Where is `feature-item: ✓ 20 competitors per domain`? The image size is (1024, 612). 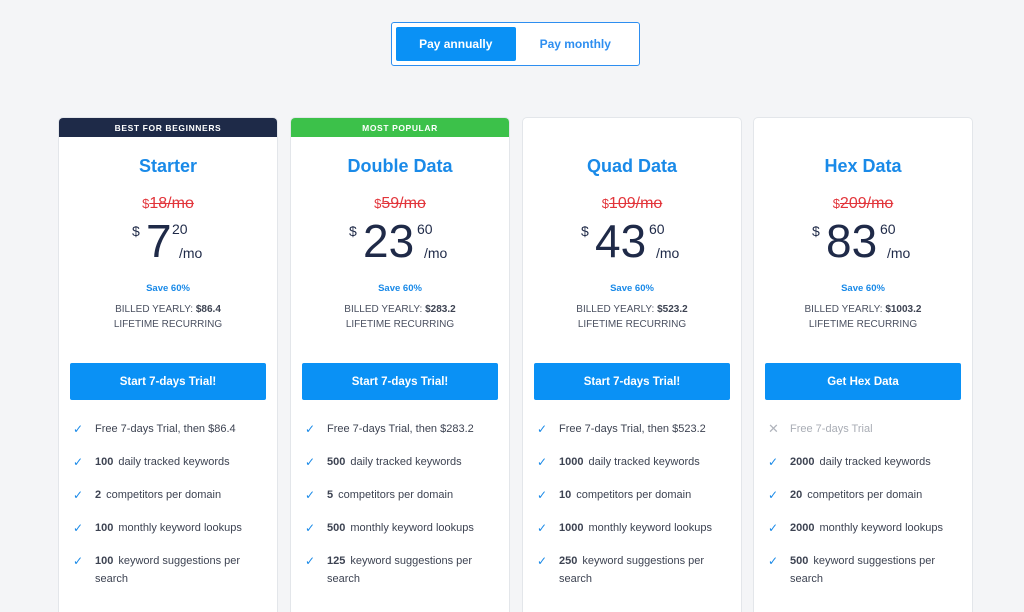
feature-item: ✓ 20 competitors per domain is located at coordinates (865, 502).